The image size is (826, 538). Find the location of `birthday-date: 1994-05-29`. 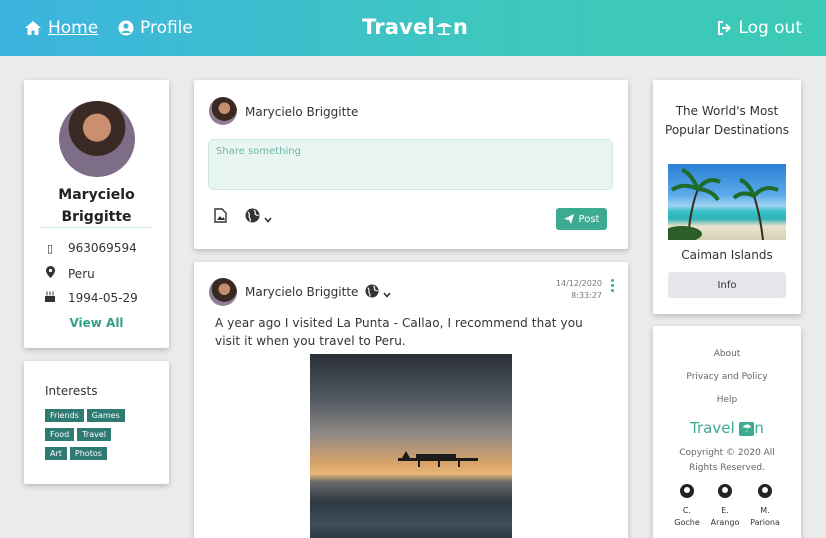

birthday-date: 1994-05-29 is located at coordinates (103, 297).